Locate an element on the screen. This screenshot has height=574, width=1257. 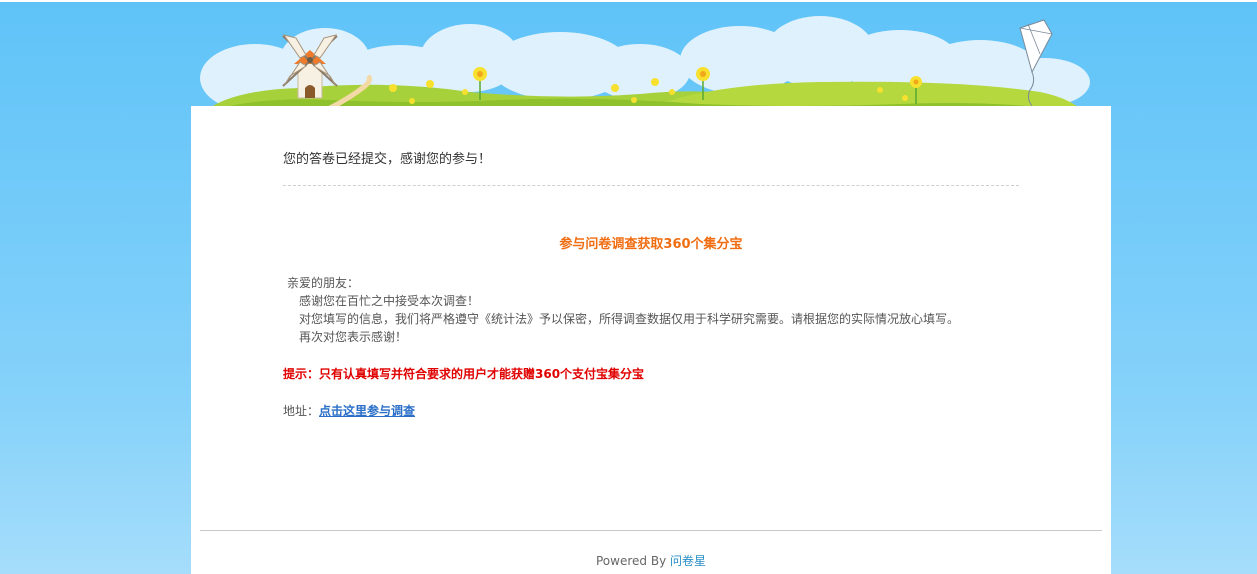
address-label: 地址： is located at coordinates (301, 411).